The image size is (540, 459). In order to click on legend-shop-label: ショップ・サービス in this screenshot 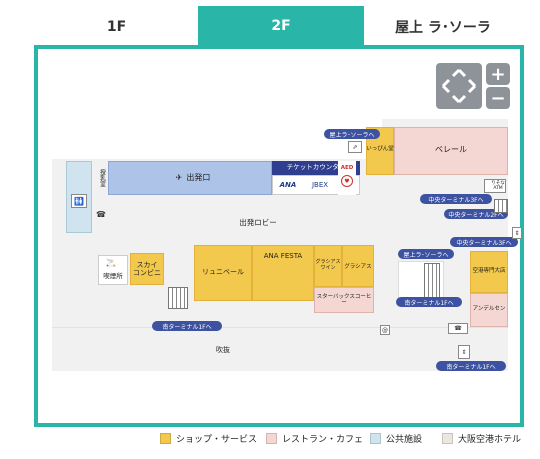, I will do `click(217, 440)`.